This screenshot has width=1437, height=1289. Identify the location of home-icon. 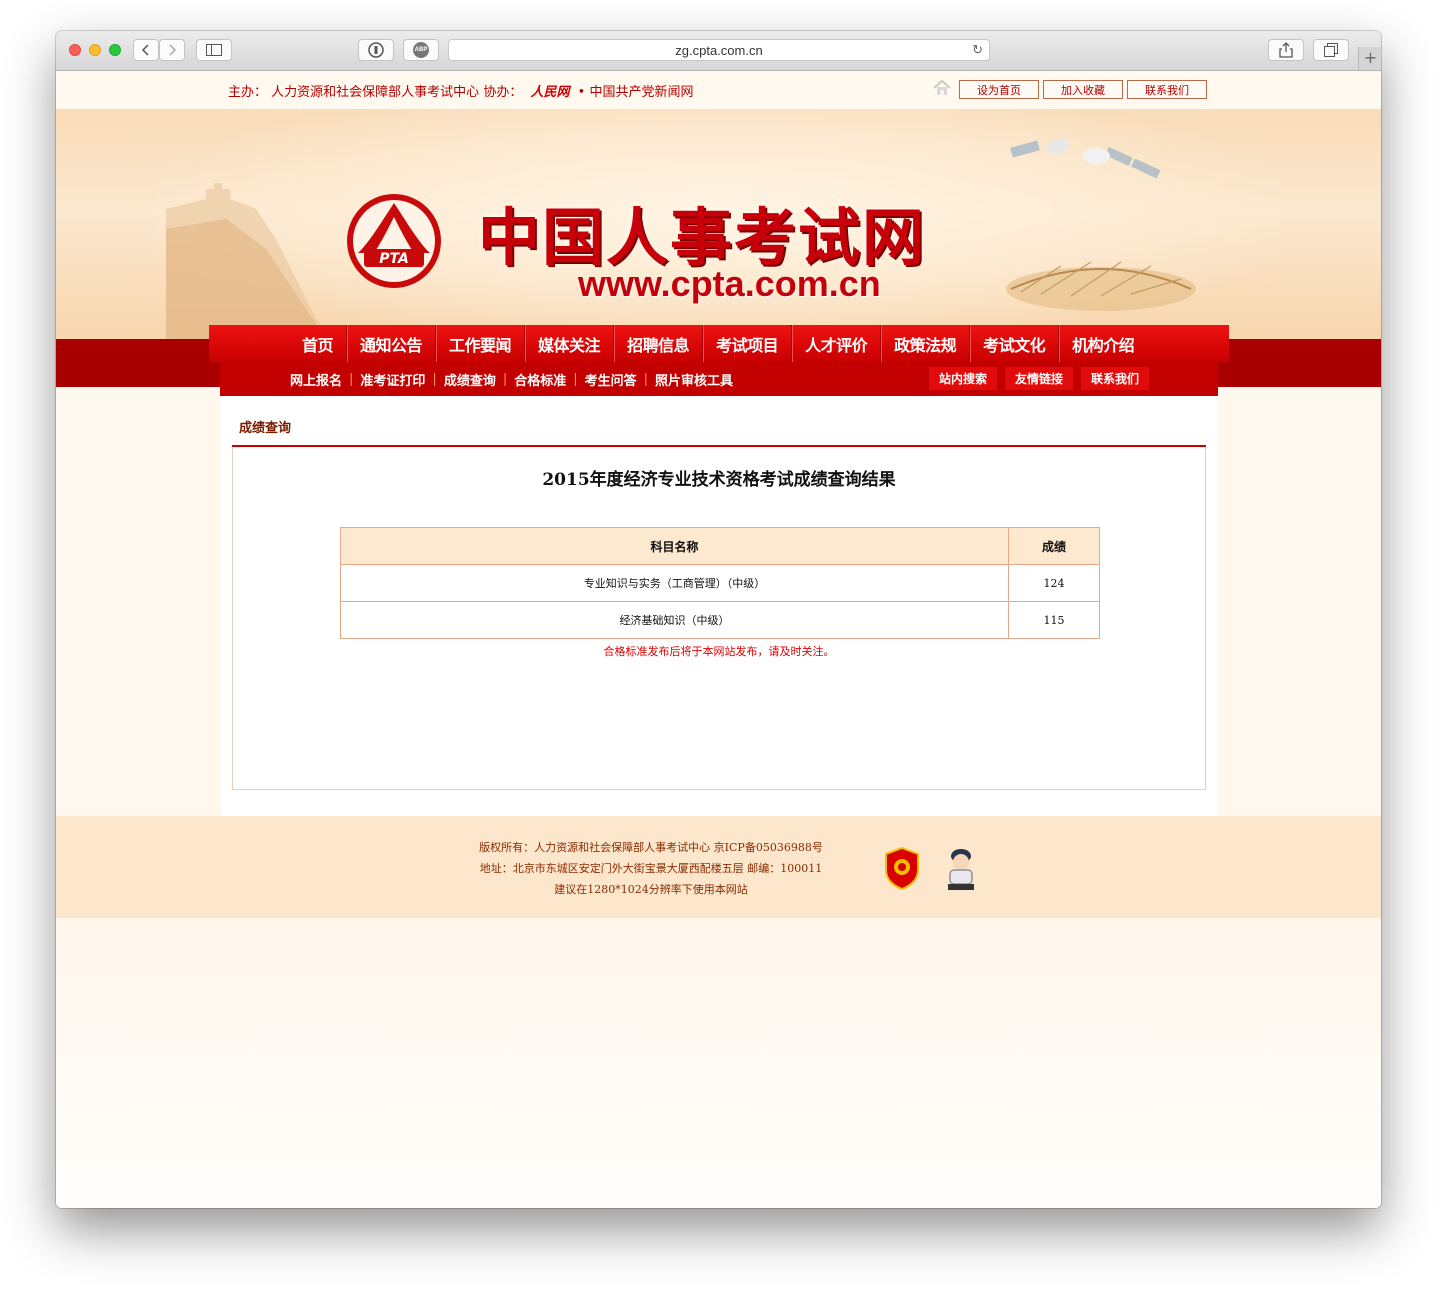
(942, 88).